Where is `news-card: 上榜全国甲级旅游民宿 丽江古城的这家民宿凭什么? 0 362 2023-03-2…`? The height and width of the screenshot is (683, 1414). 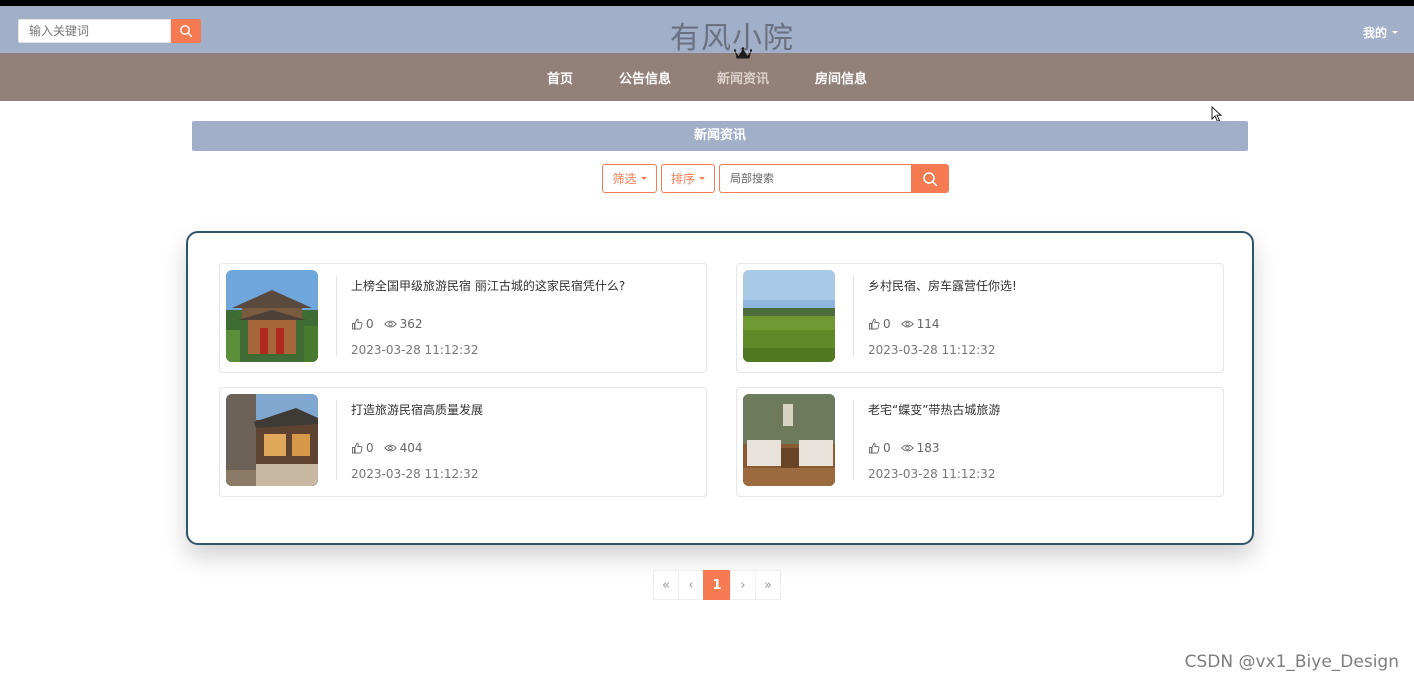
news-card: 上榜全国甲级旅游民宿 丽江古城的这家民宿凭什么? 0 362 2023-03-2… is located at coordinates (463, 318).